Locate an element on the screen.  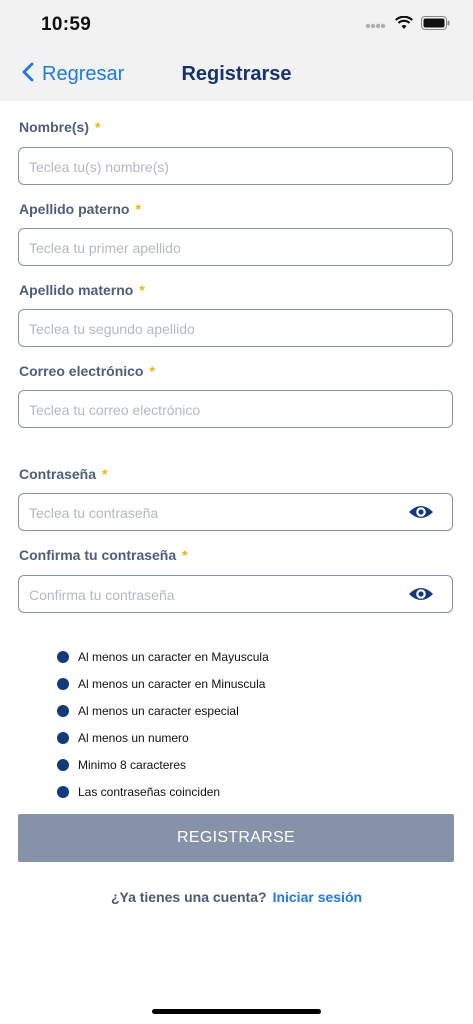
login-prompt: ¿Ya tienes una cuenta? Iniciar sesión is located at coordinates (236, 897).